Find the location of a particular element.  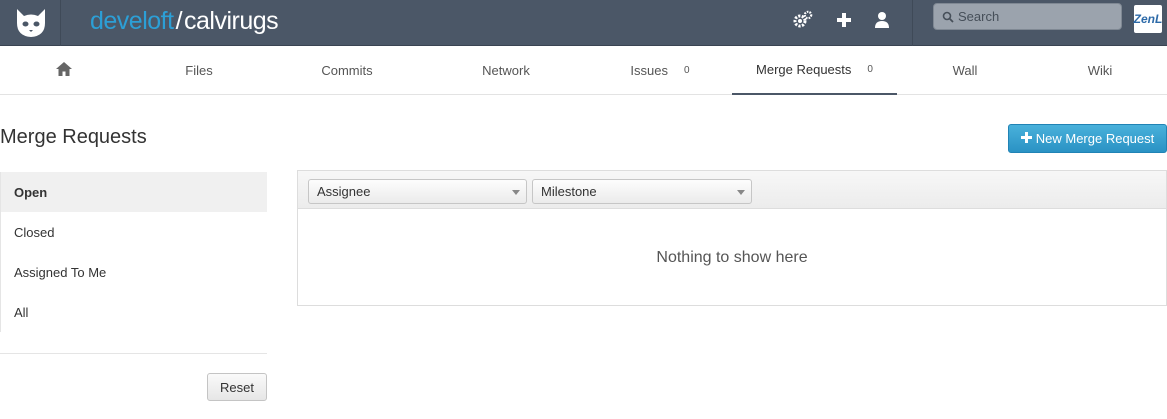

tab-merge-requests: Merge Requests 0 is located at coordinates (814, 70).